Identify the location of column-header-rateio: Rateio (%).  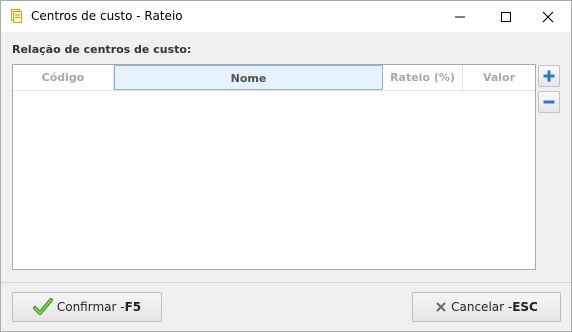
(423, 77).